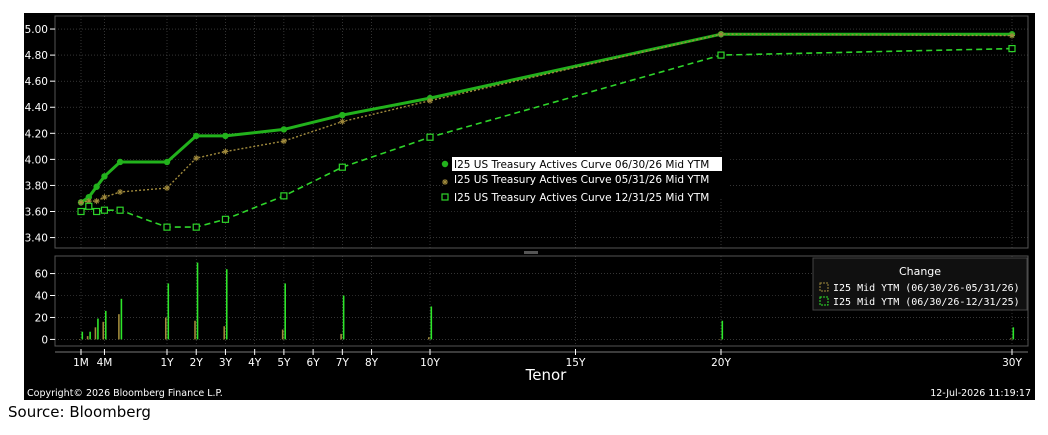 The height and width of the screenshot is (435, 1048). Describe the element at coordinates (980, 393) in the screenshot. I see `timestamp-text: 12-Jul-2026 11:19:17` at that location.